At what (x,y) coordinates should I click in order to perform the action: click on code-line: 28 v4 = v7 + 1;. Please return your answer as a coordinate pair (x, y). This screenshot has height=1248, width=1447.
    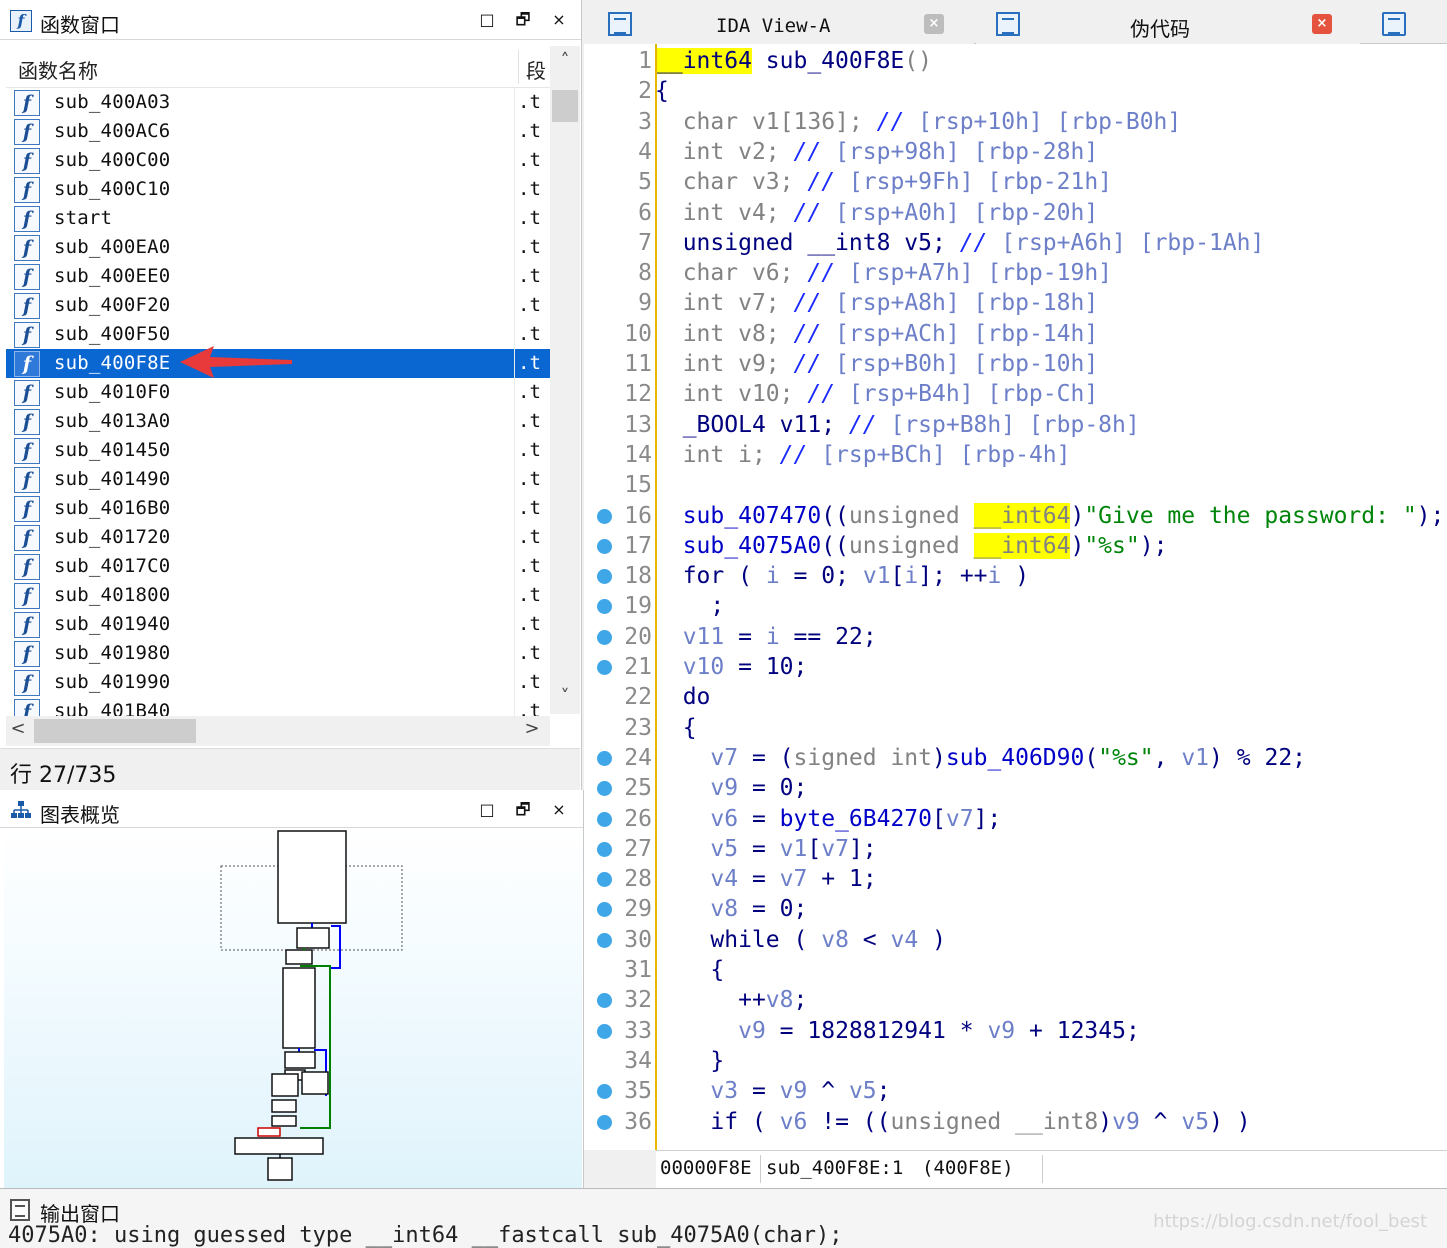
    Looking at the image, I should click on (1015, 879).